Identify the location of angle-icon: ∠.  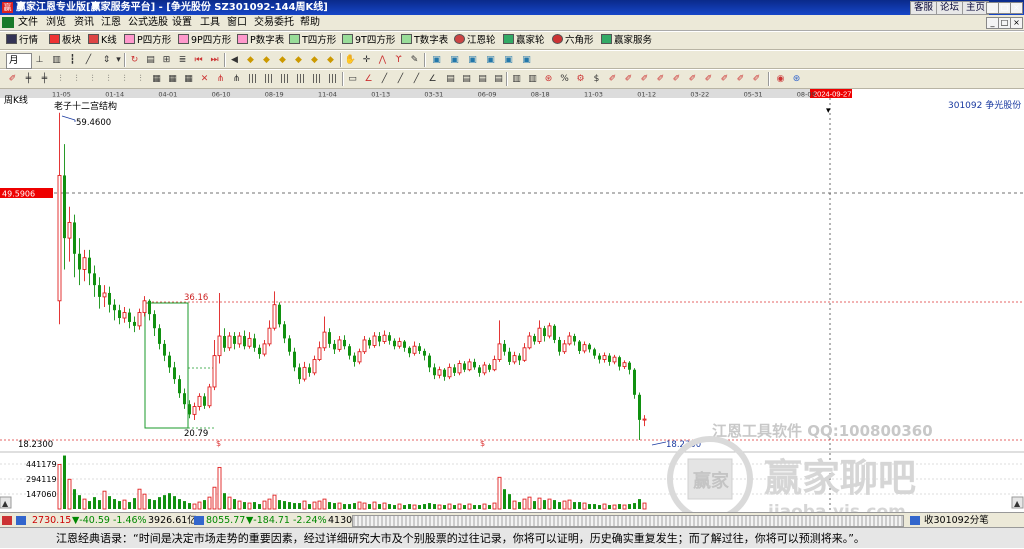
(432, 79).